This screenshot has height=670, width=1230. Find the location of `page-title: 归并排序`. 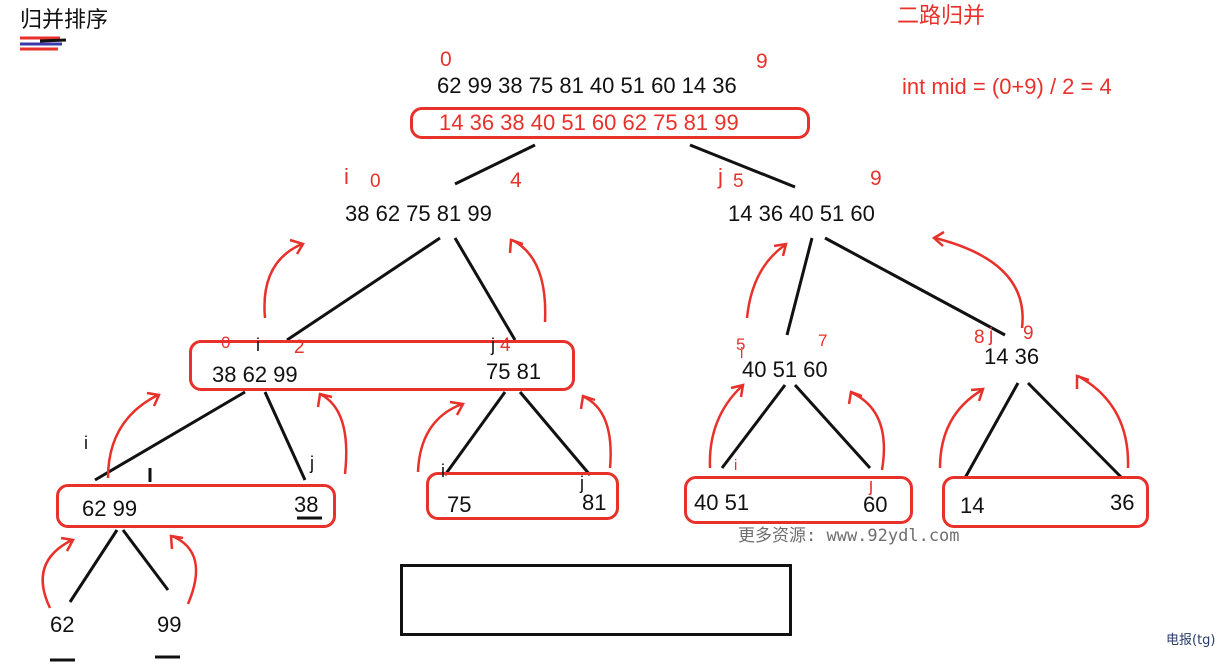

page-title: 归并排序 is located at coordinates (64, 20).